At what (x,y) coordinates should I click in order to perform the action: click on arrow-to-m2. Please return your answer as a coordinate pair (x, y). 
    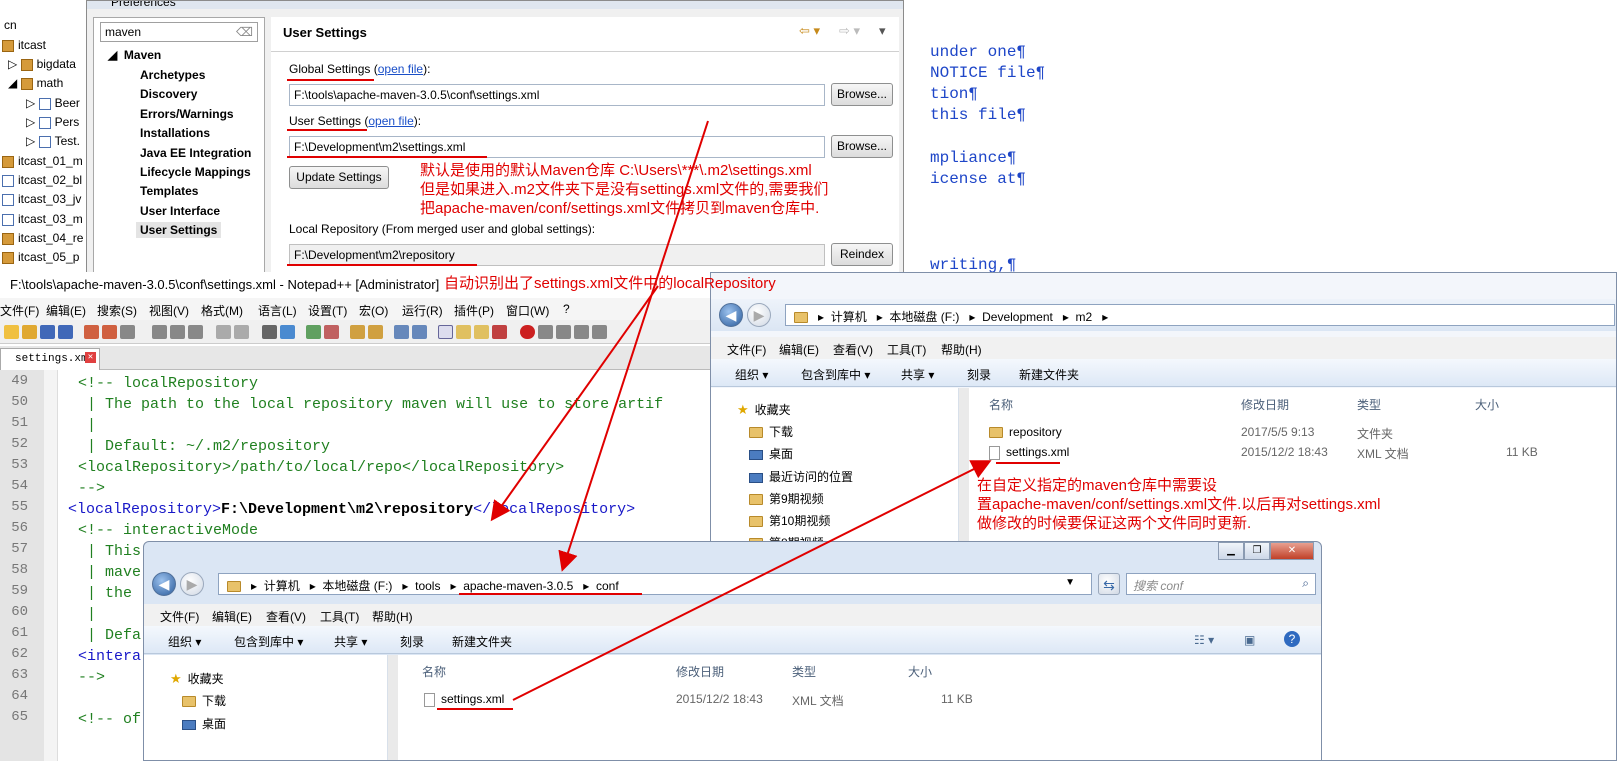
    Looking at the image, I should click on (752, 580).